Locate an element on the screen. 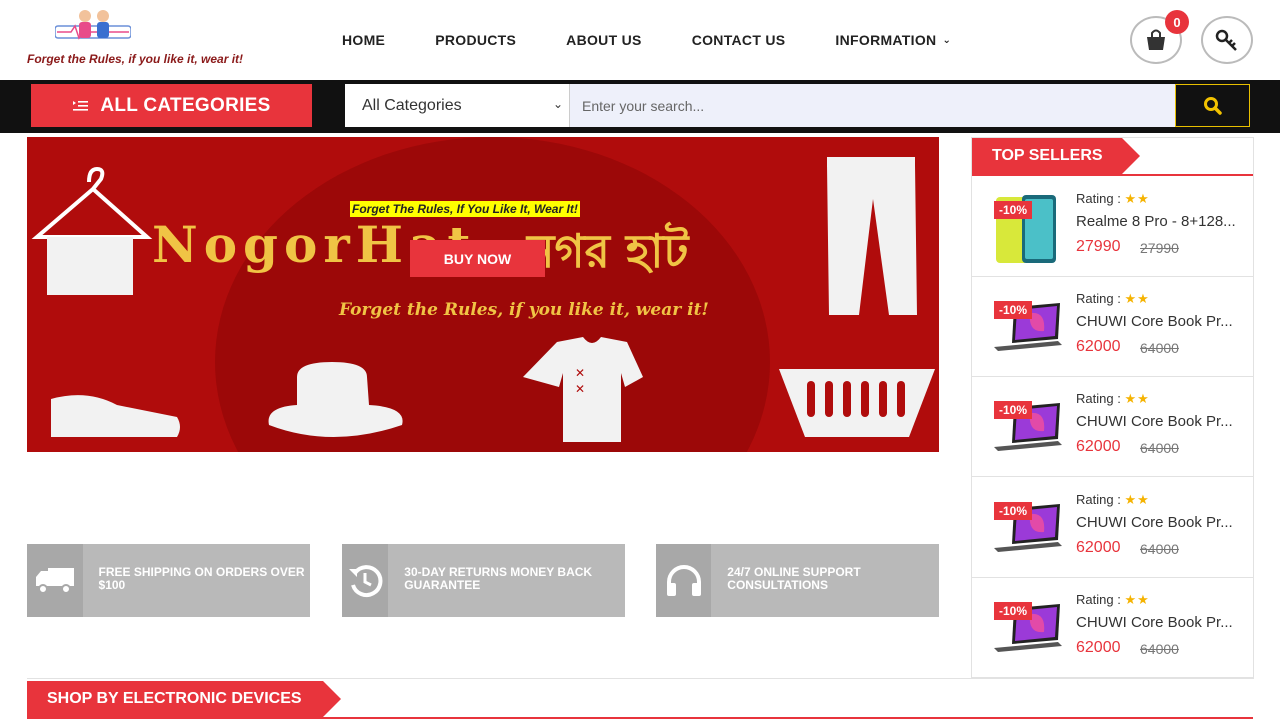  returns-icon is located at coordinates (365, 580).